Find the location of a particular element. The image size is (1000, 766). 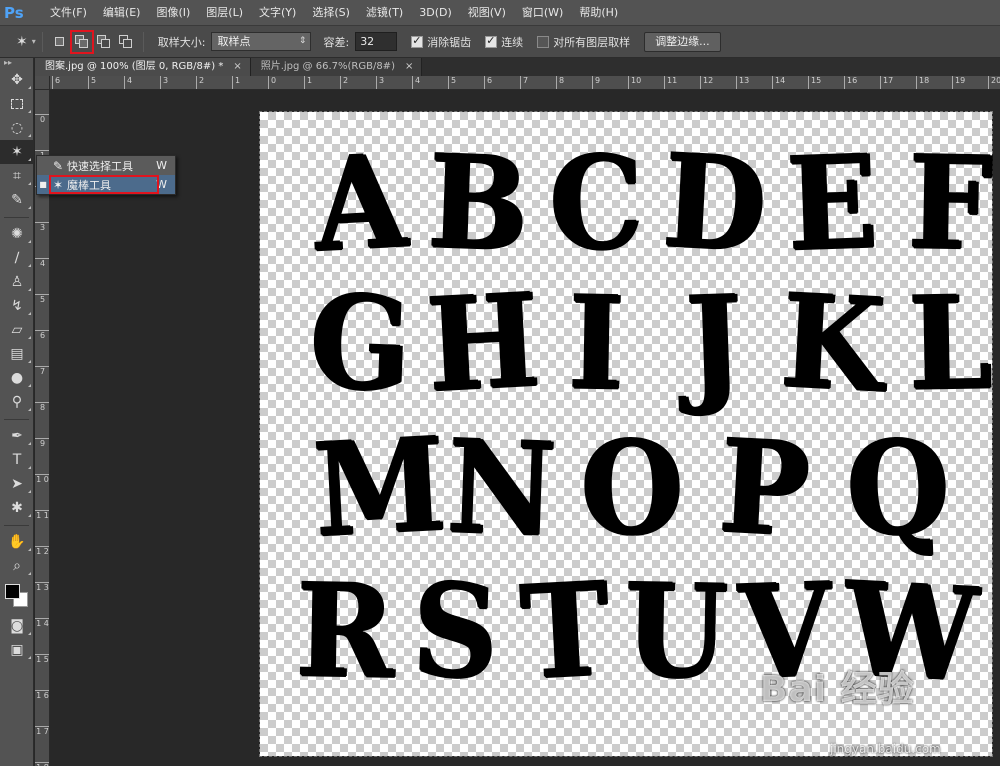

move-tool-icon: ✥ is located at coordinates (17, 80).